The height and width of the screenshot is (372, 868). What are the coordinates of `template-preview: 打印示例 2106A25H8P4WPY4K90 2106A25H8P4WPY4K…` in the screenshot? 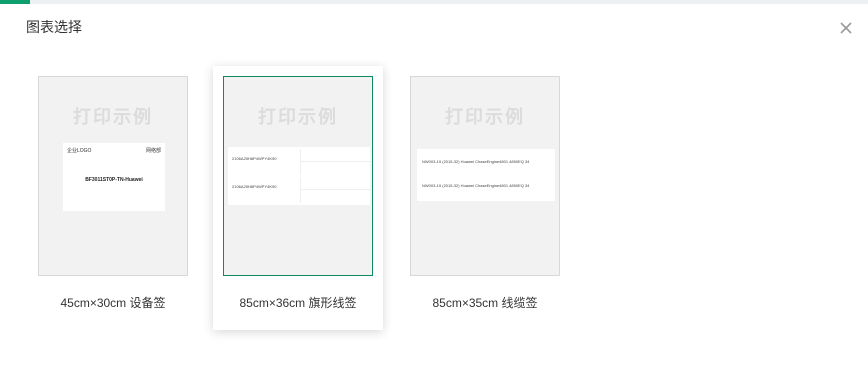 It's located at (298, 176).